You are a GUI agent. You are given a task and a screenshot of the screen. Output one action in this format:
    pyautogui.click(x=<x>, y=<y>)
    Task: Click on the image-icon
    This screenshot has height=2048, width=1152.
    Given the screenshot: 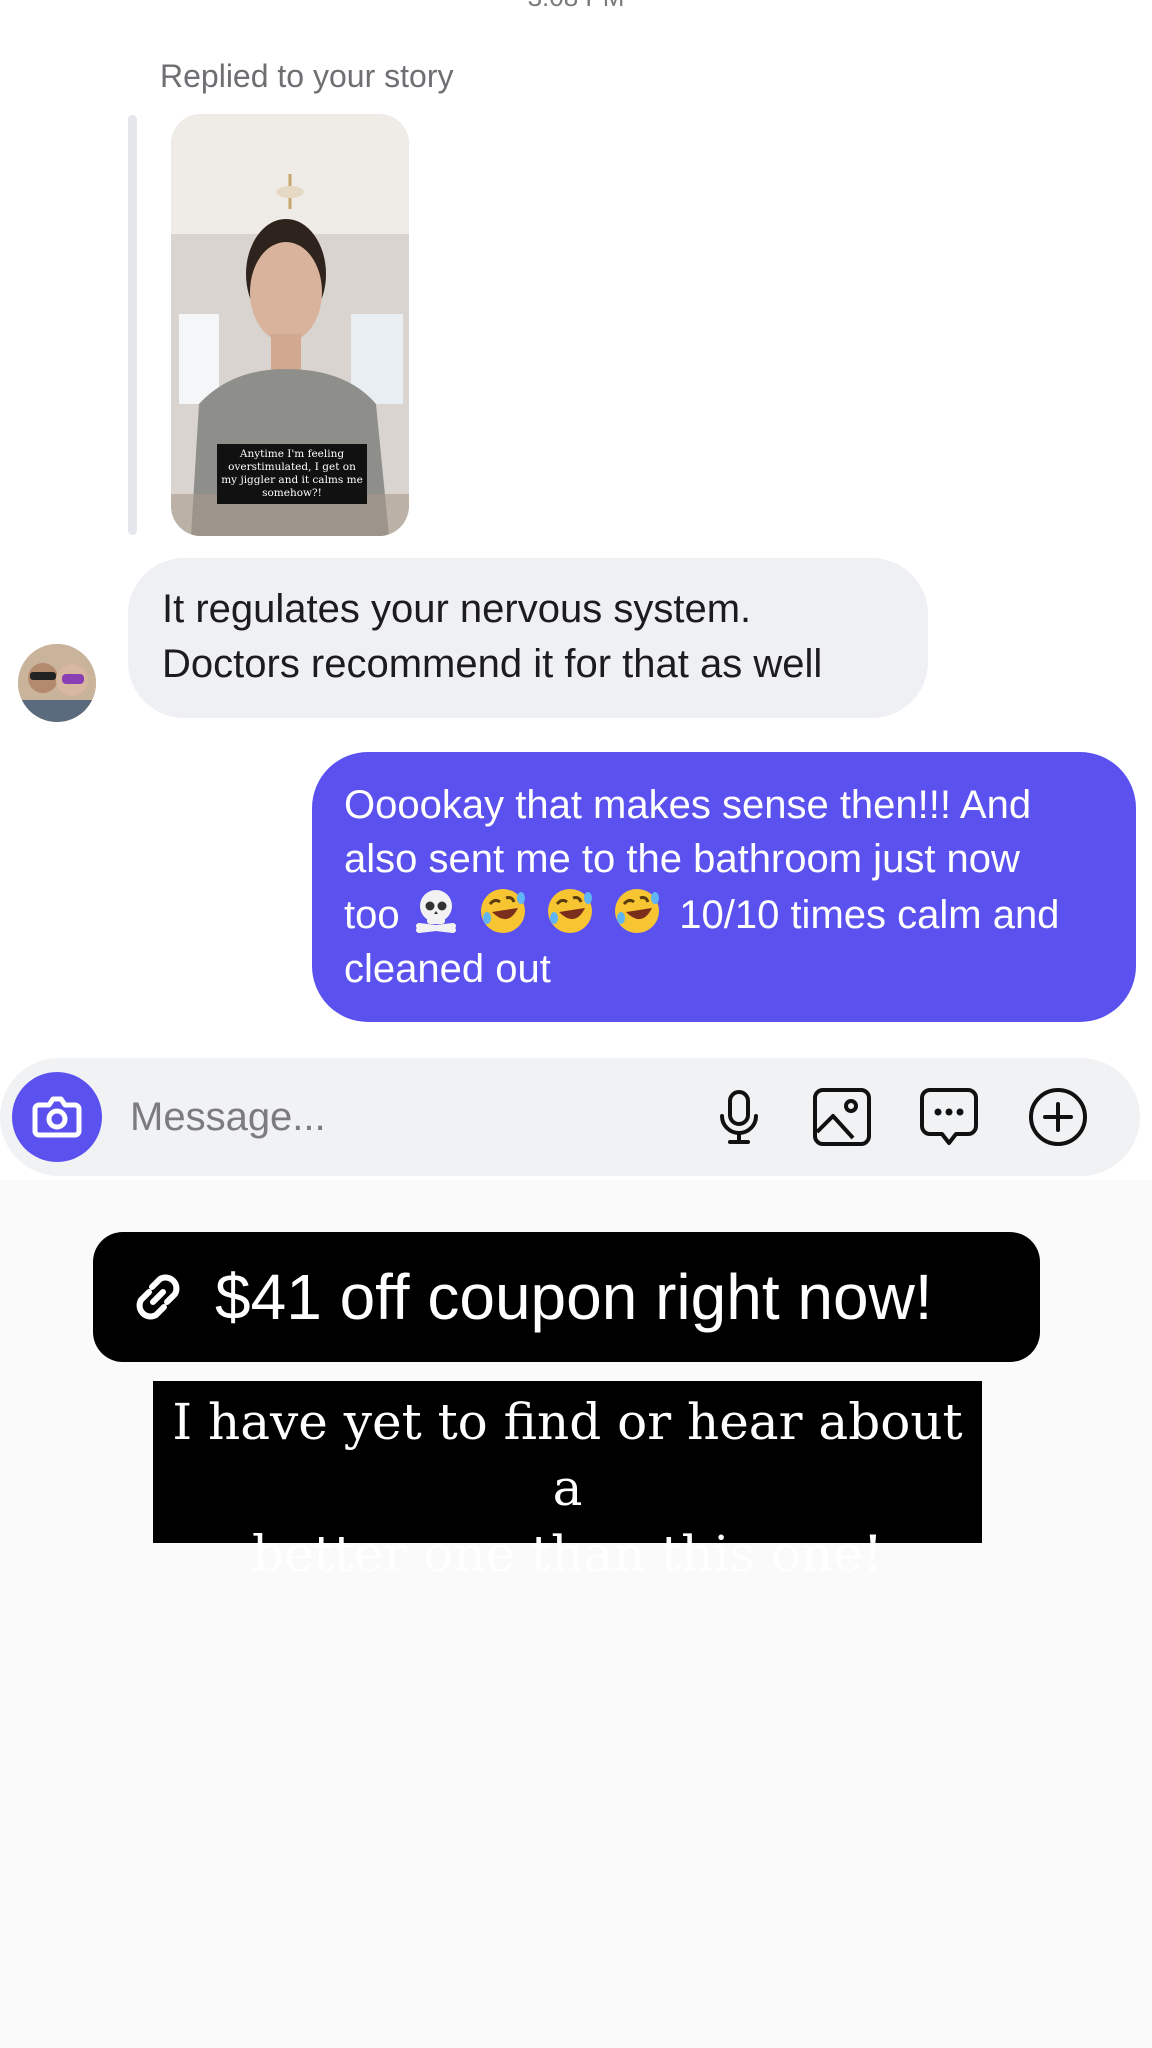 What is the action you would take?
    pyautogui.click(x=842, y=1117)
    